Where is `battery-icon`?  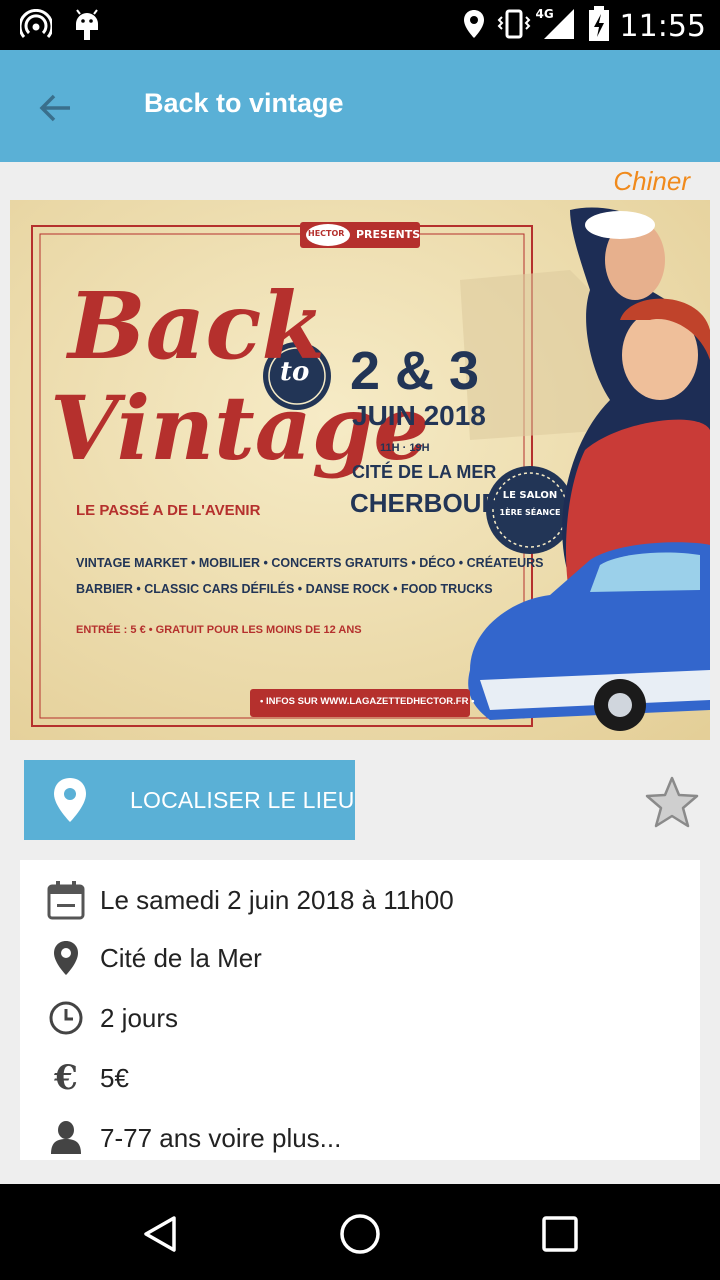 battery-icon is located at coordinates (599, 26).